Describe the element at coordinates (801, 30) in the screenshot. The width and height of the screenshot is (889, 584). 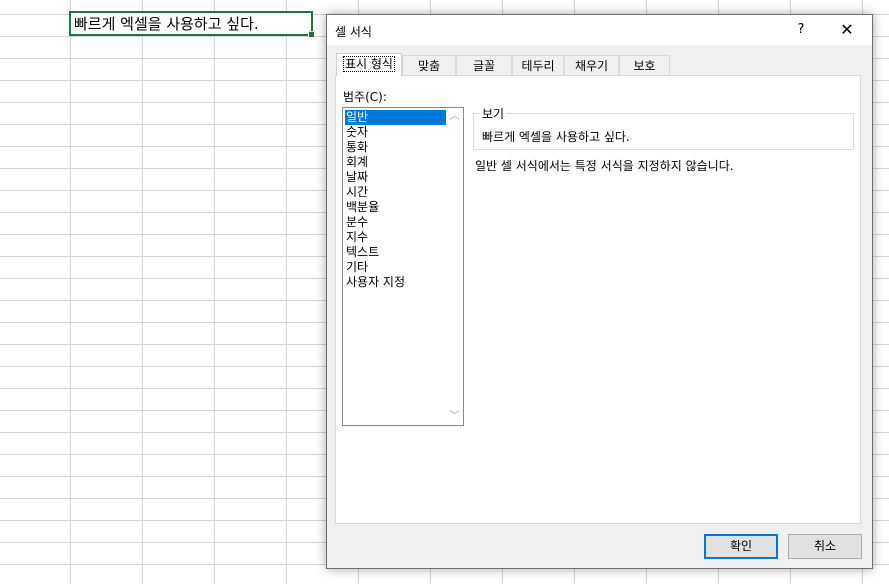
I see `help-button: ?` at that location.